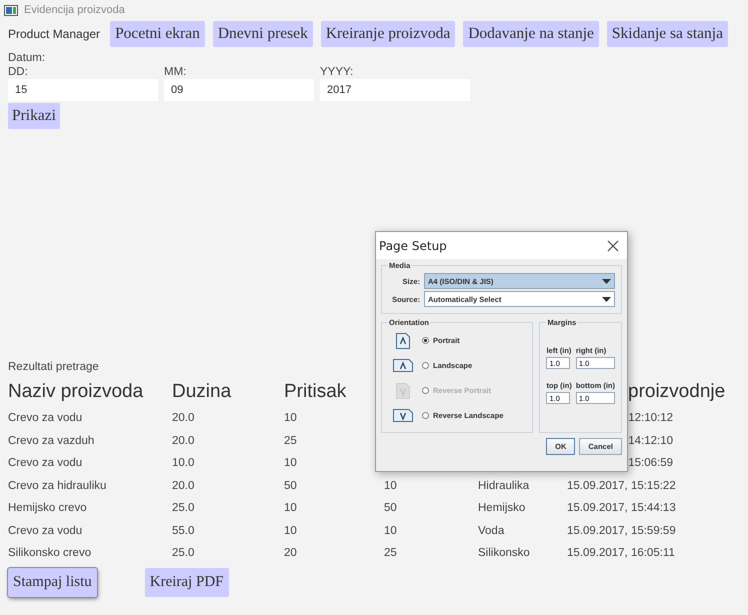 This screenshot has width=748, height=615. What do you see at coordinates (491, 530) in the screenshot?
I see `table-cell: Voda` at bounding box center [491, 530].